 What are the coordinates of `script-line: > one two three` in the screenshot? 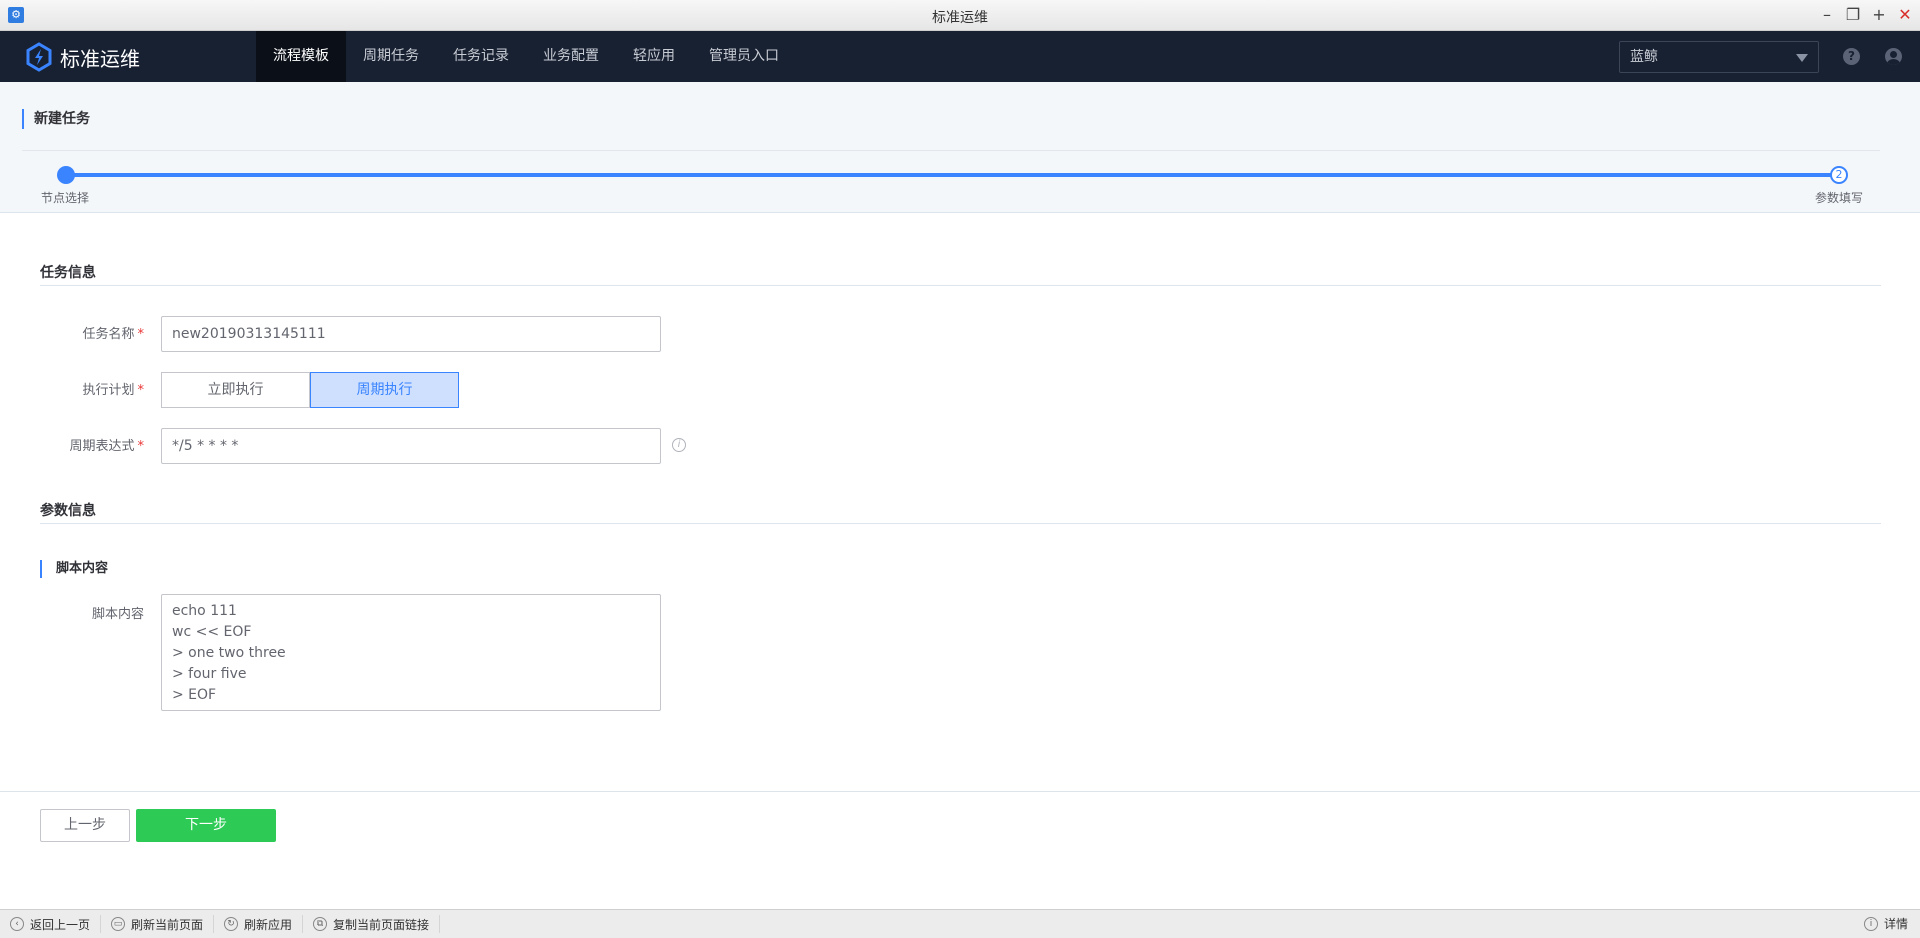 It's located at (229, 653).